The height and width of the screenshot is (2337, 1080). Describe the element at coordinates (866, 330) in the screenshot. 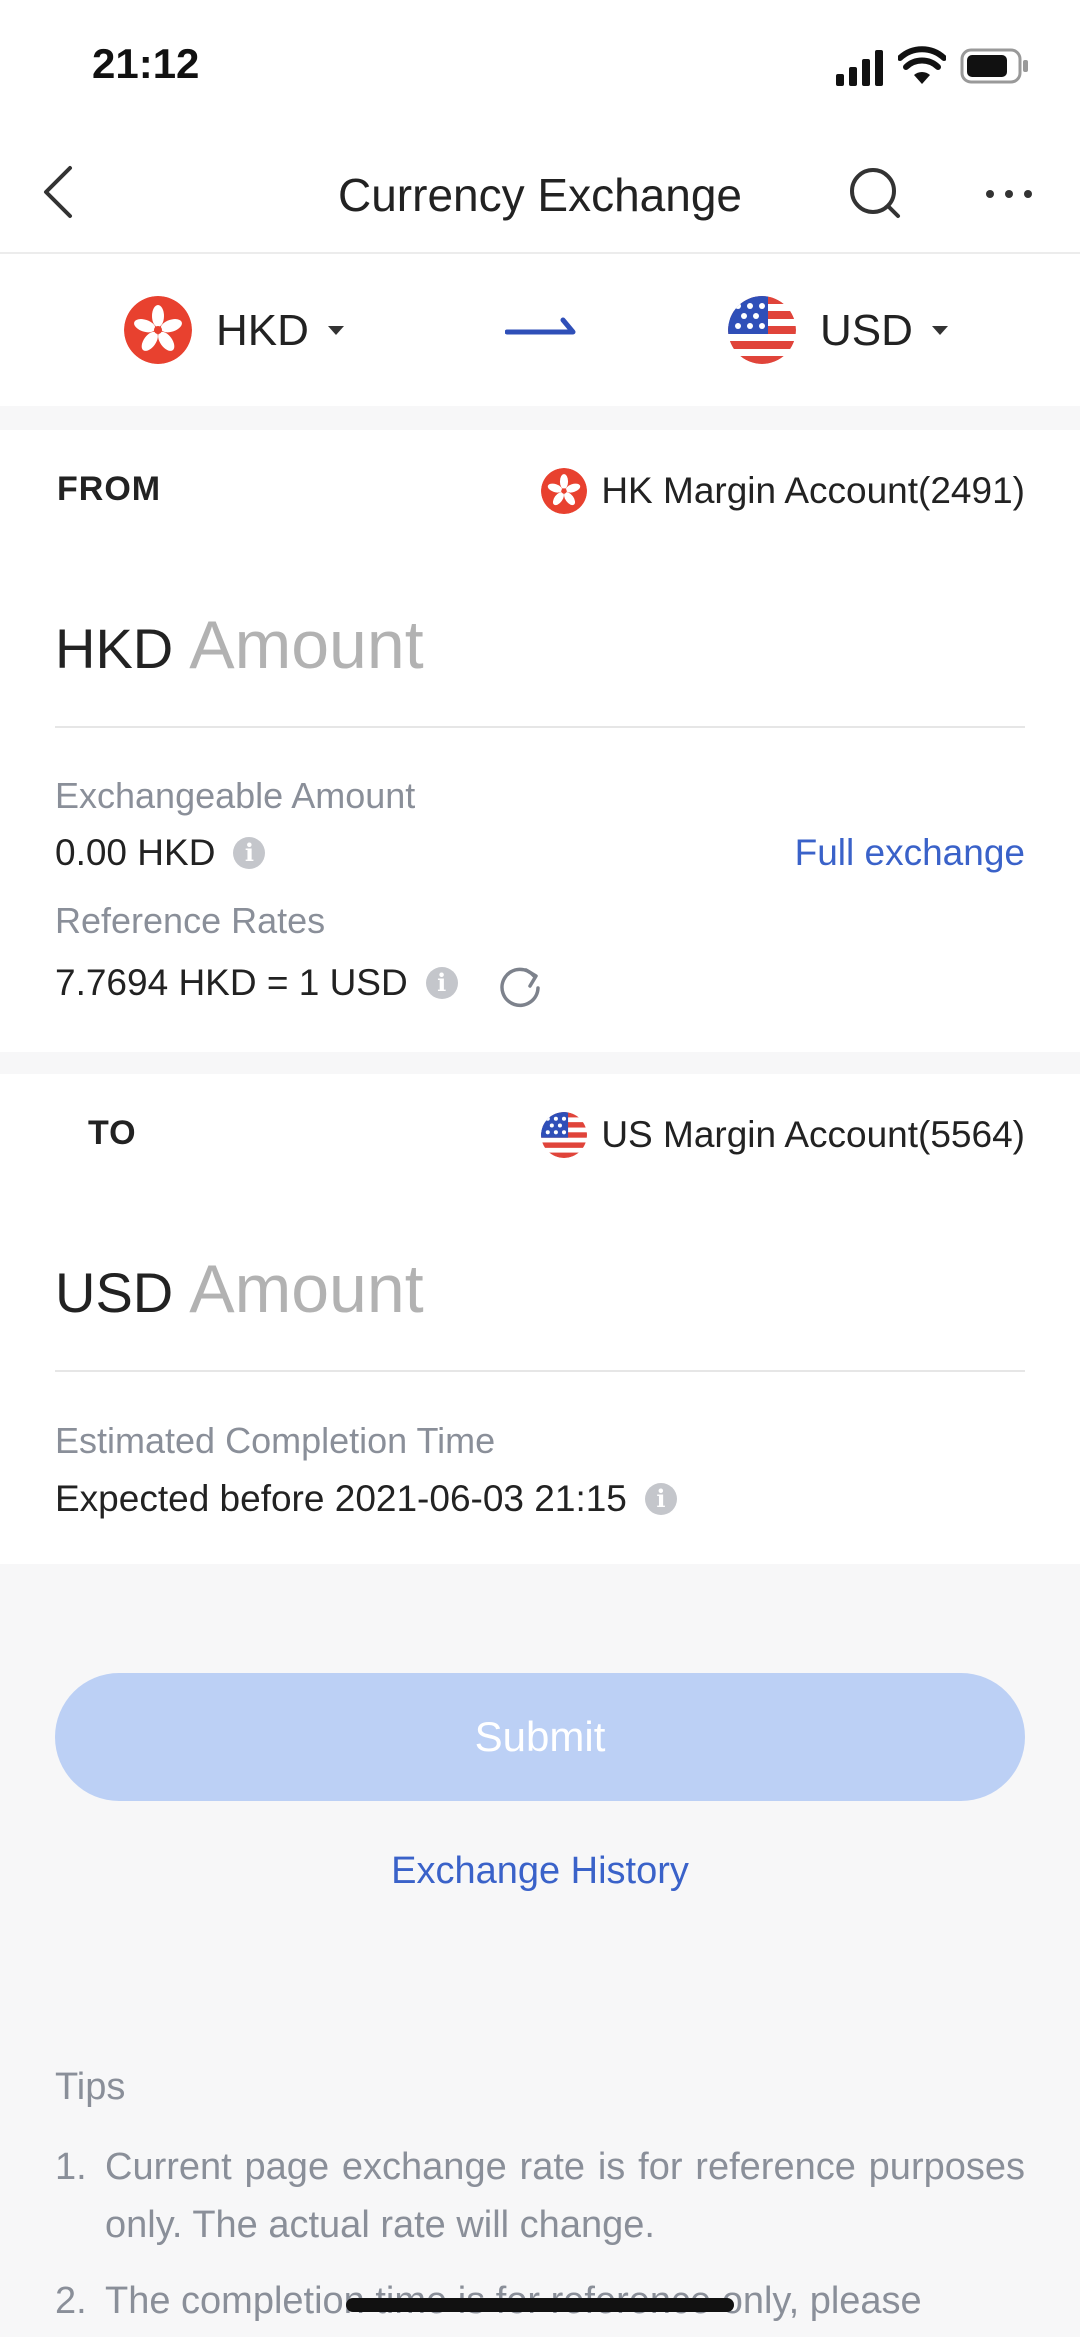

I see `to-currency-code: USD` at that location.